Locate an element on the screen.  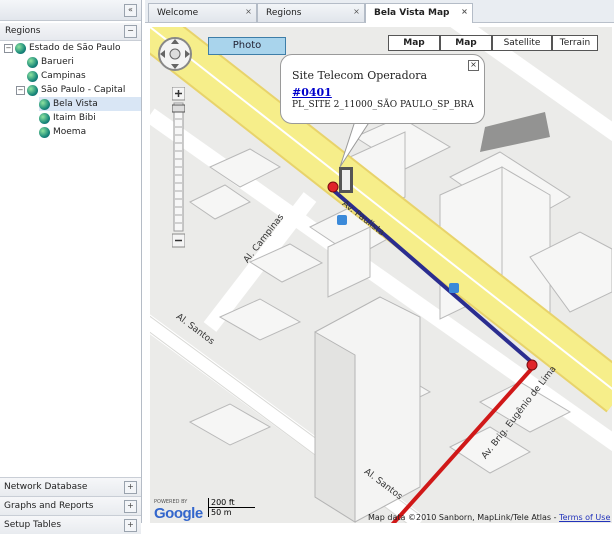
tree-node-label: Barueri is located at coordinates (57, 62).